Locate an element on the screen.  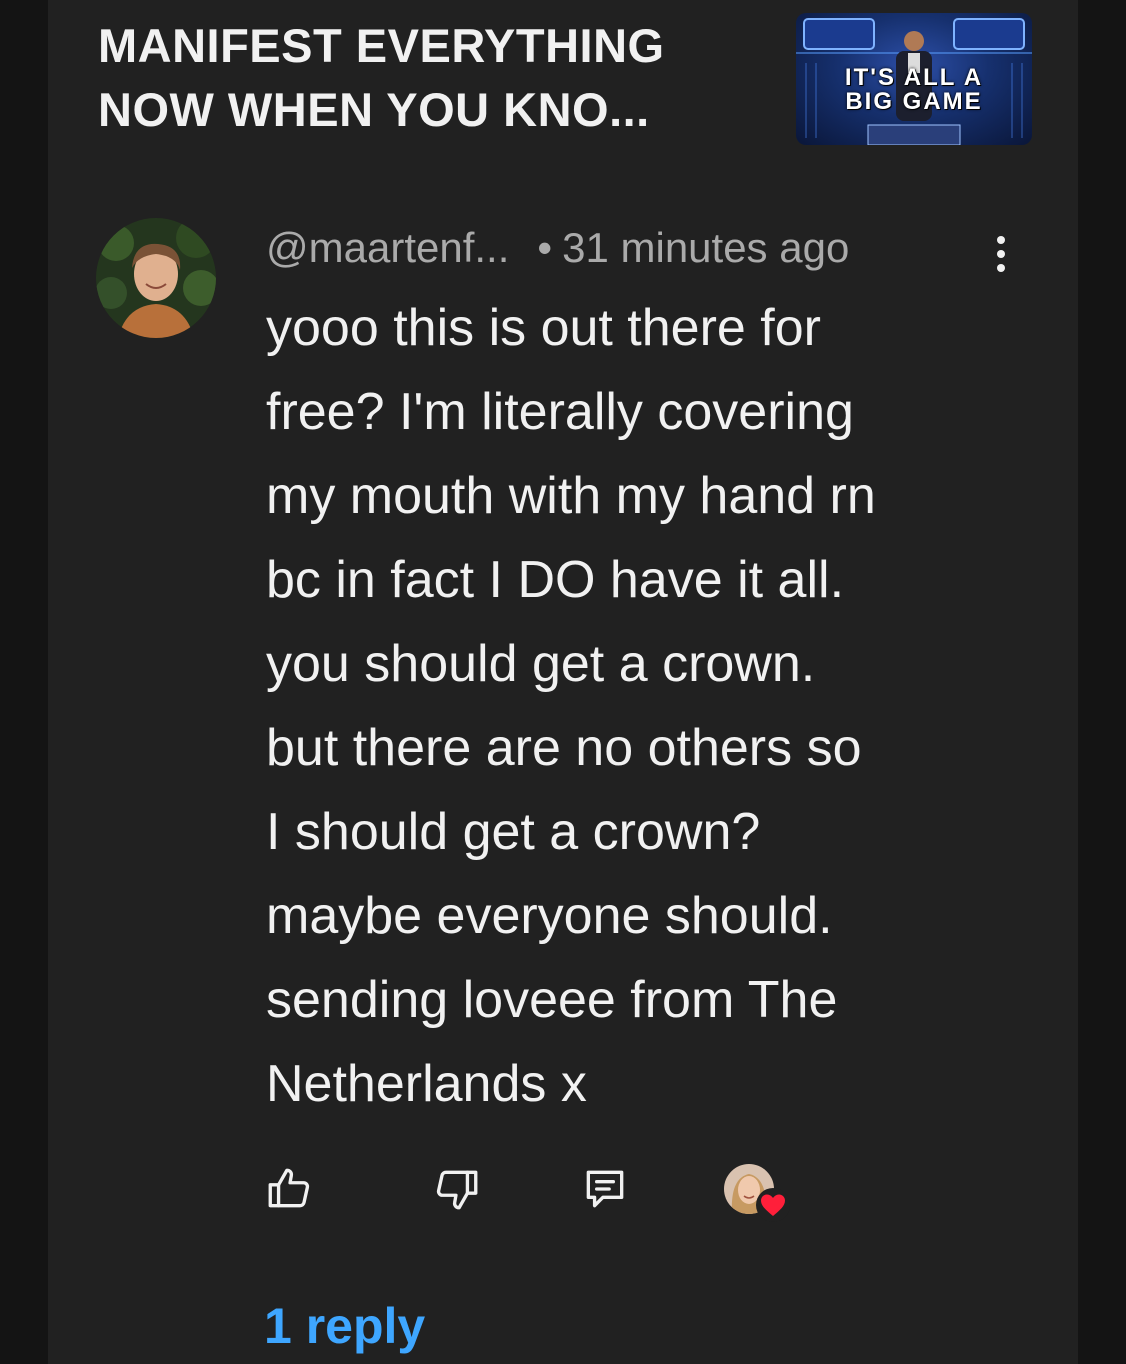
more-vert-icon is located at coordinates (1001, 254).